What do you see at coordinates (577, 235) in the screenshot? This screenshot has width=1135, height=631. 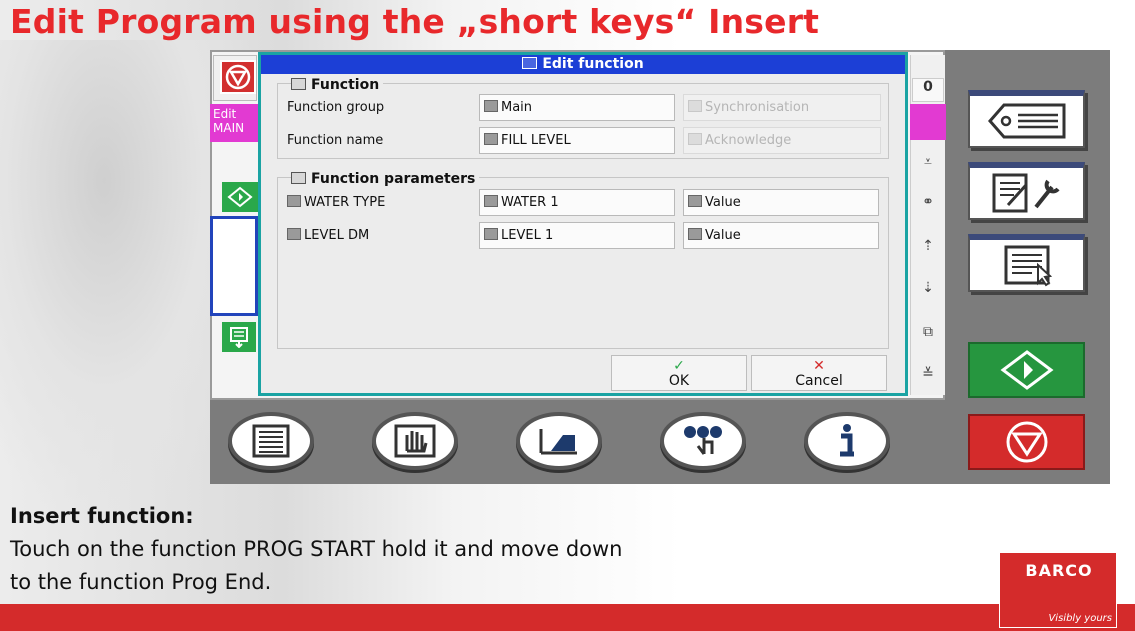 I see `param-value-field: LEVEL 1` at bounding box center [577, 235].